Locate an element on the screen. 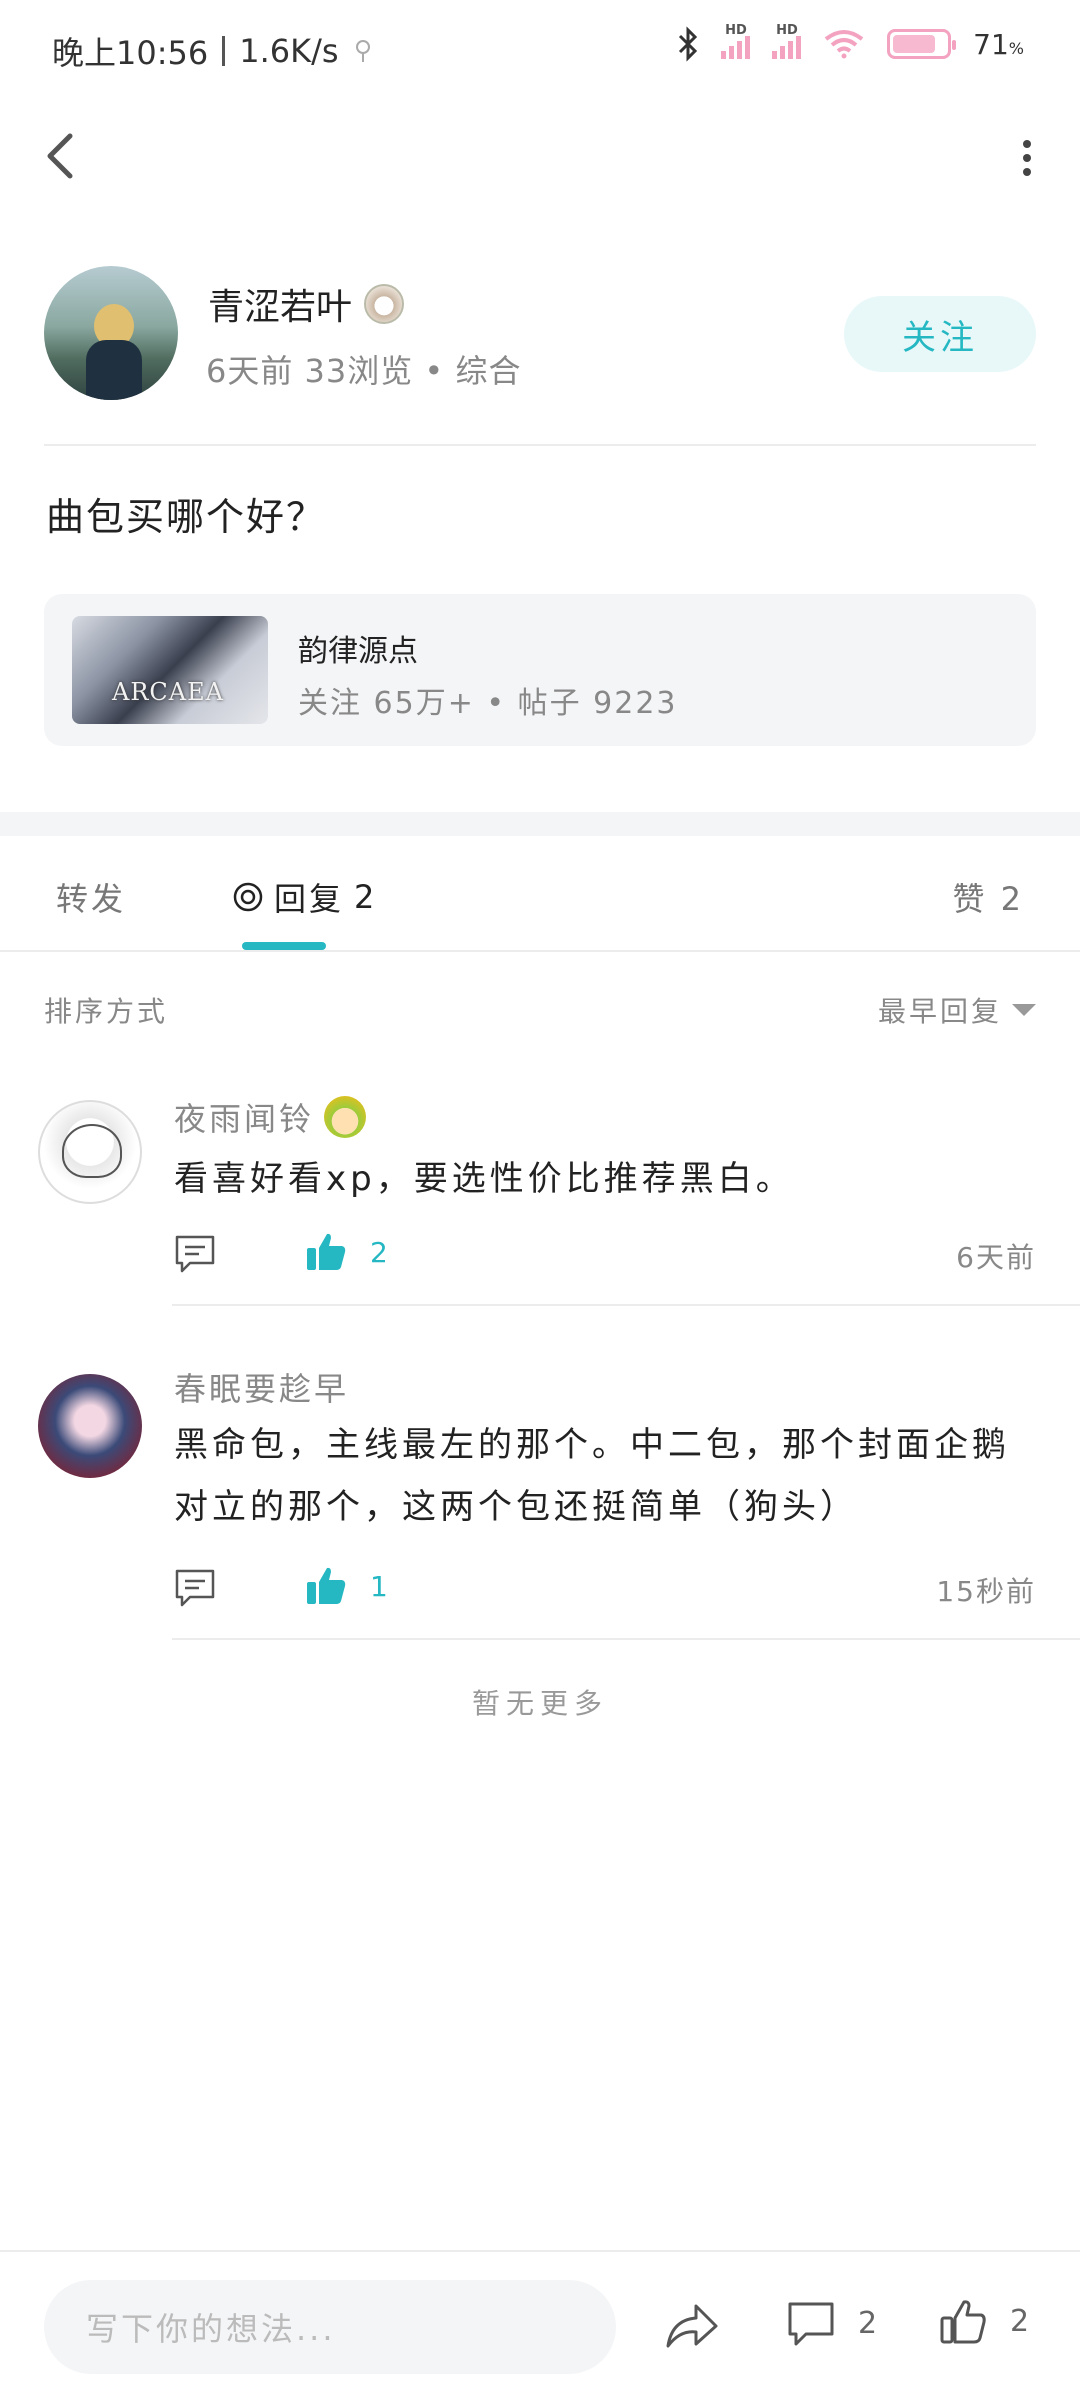 The height and width of the screenshot is (2400, 1080). topic-thumbnail-logo: ARCAEA is located at coordinates (168, 692).